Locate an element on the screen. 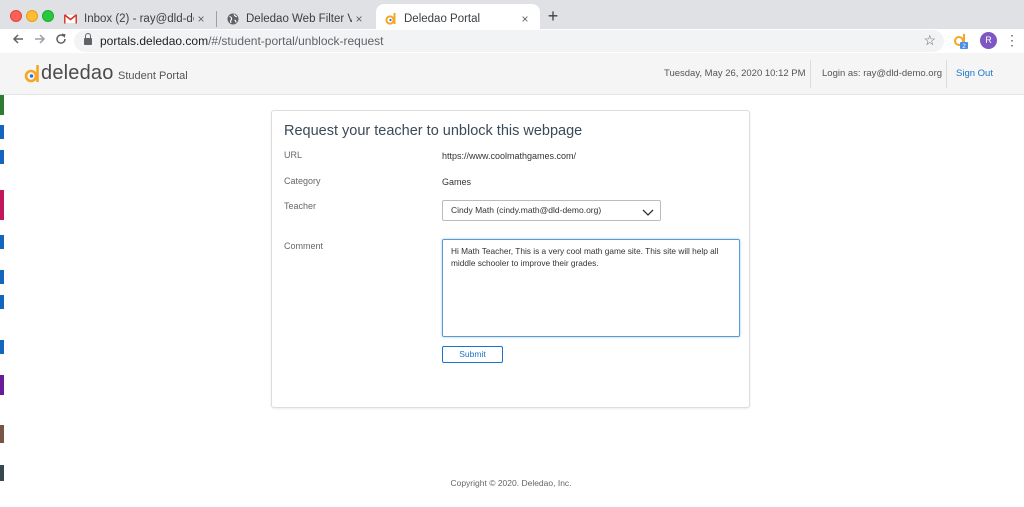  deledao-extension-icon: 2 is located at coordinates (961, 41).